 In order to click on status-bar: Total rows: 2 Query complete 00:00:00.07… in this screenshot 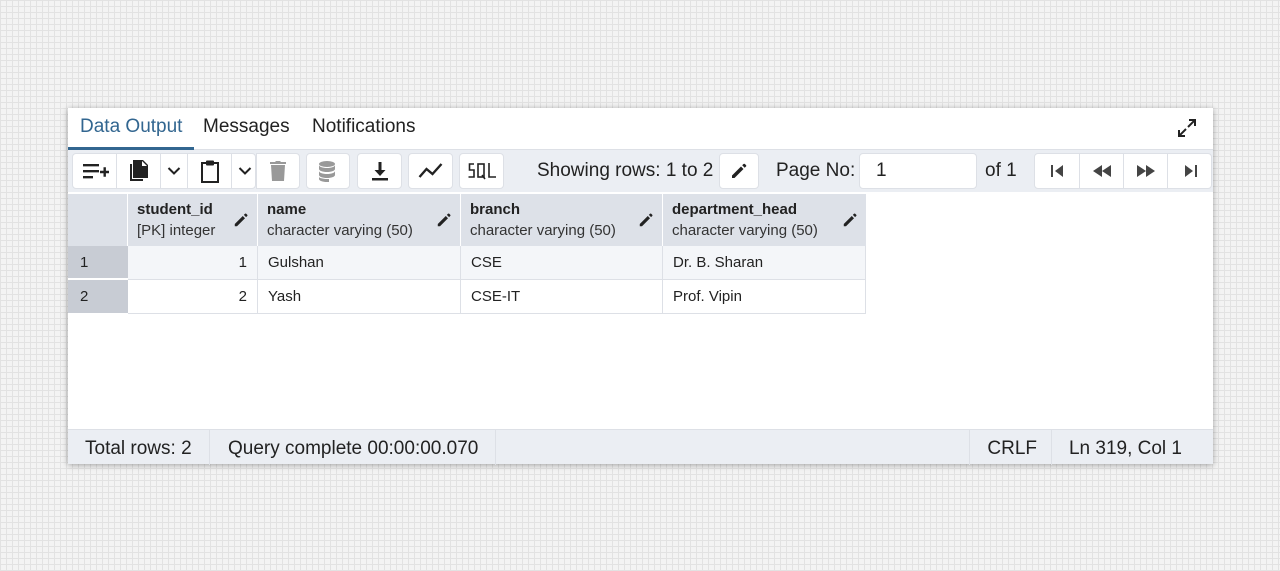, I will do `click(640, 447)`.